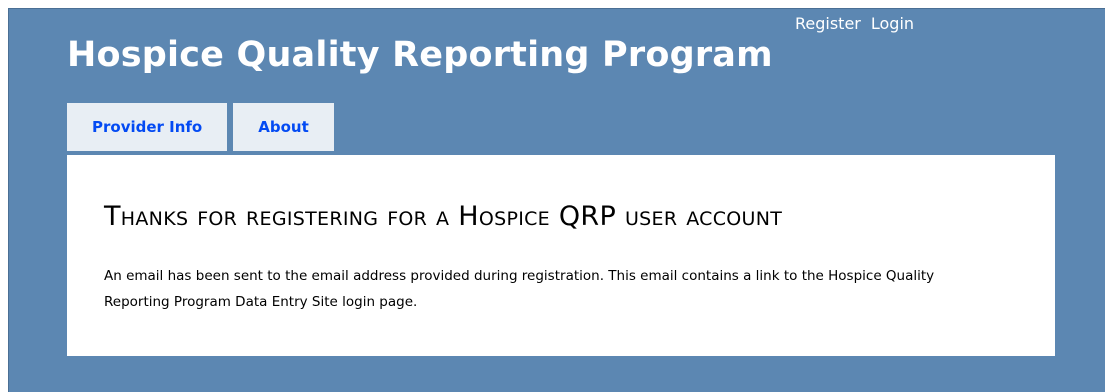 This screenshot has height=392, width=1105. I want to click on main-menu: Provider Info About, so click(200, 127).